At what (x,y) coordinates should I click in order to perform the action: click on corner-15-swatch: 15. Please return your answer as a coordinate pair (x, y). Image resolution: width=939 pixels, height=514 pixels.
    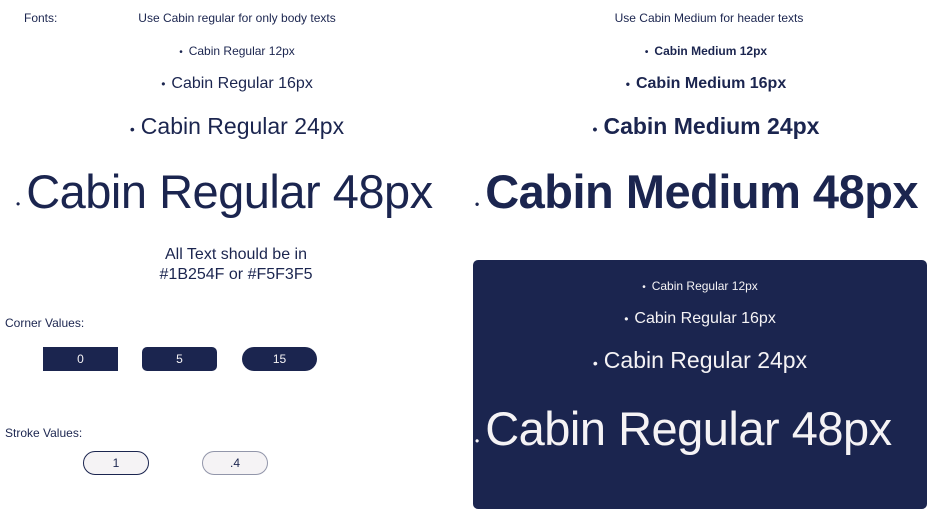
    Looking at the image, I should click on (279, 359).